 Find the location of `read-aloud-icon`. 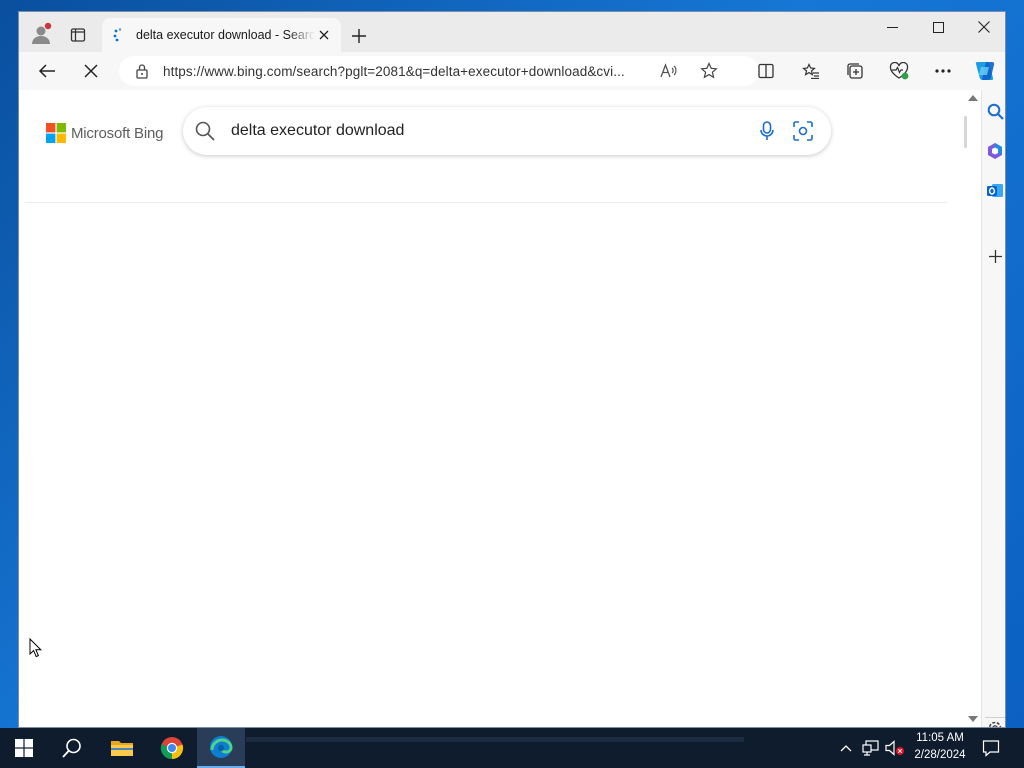

read-aloud-icon is located at coordinates (668, 70).